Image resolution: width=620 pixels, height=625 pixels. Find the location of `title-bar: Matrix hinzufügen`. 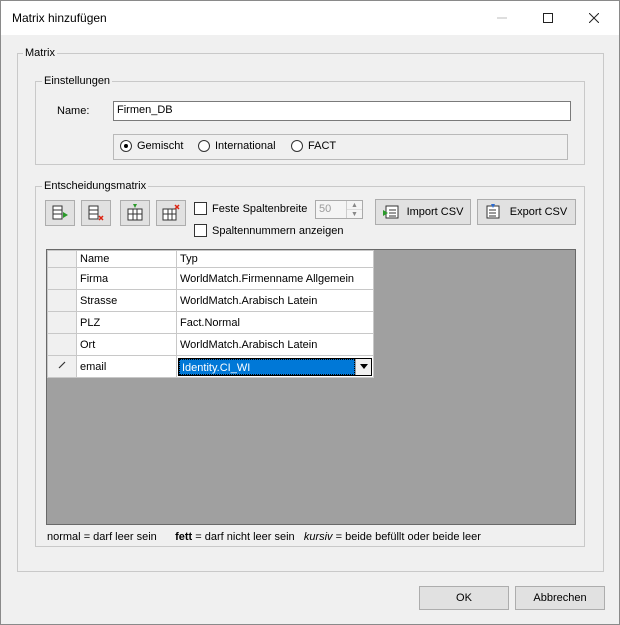

title-bar: Matrix hinzufügen is located at coordinates (310, 18).